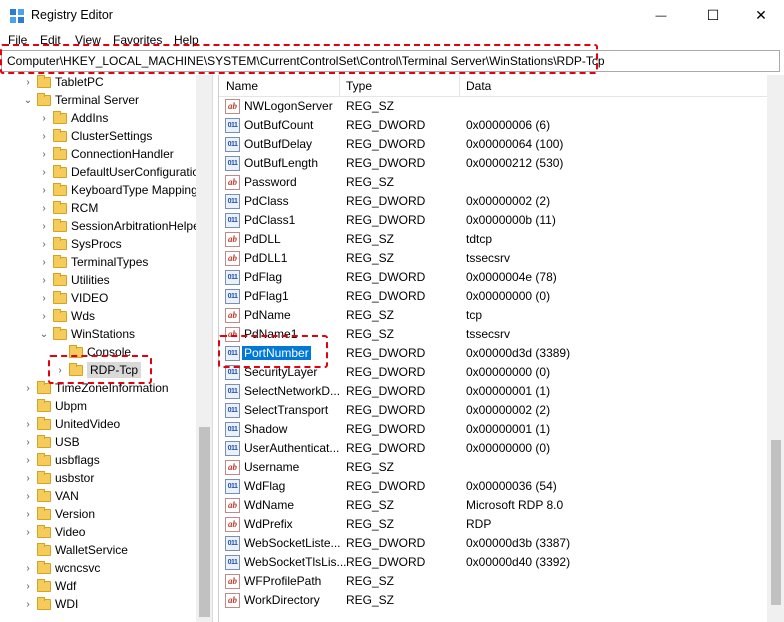 This screenshot has width=784, height=622. Describe the element at coordinates (493, 144) in the screenshot. I see `value-row: 011 OutBufDelay REG_DWORD 0x00000064 (100)` at that location.